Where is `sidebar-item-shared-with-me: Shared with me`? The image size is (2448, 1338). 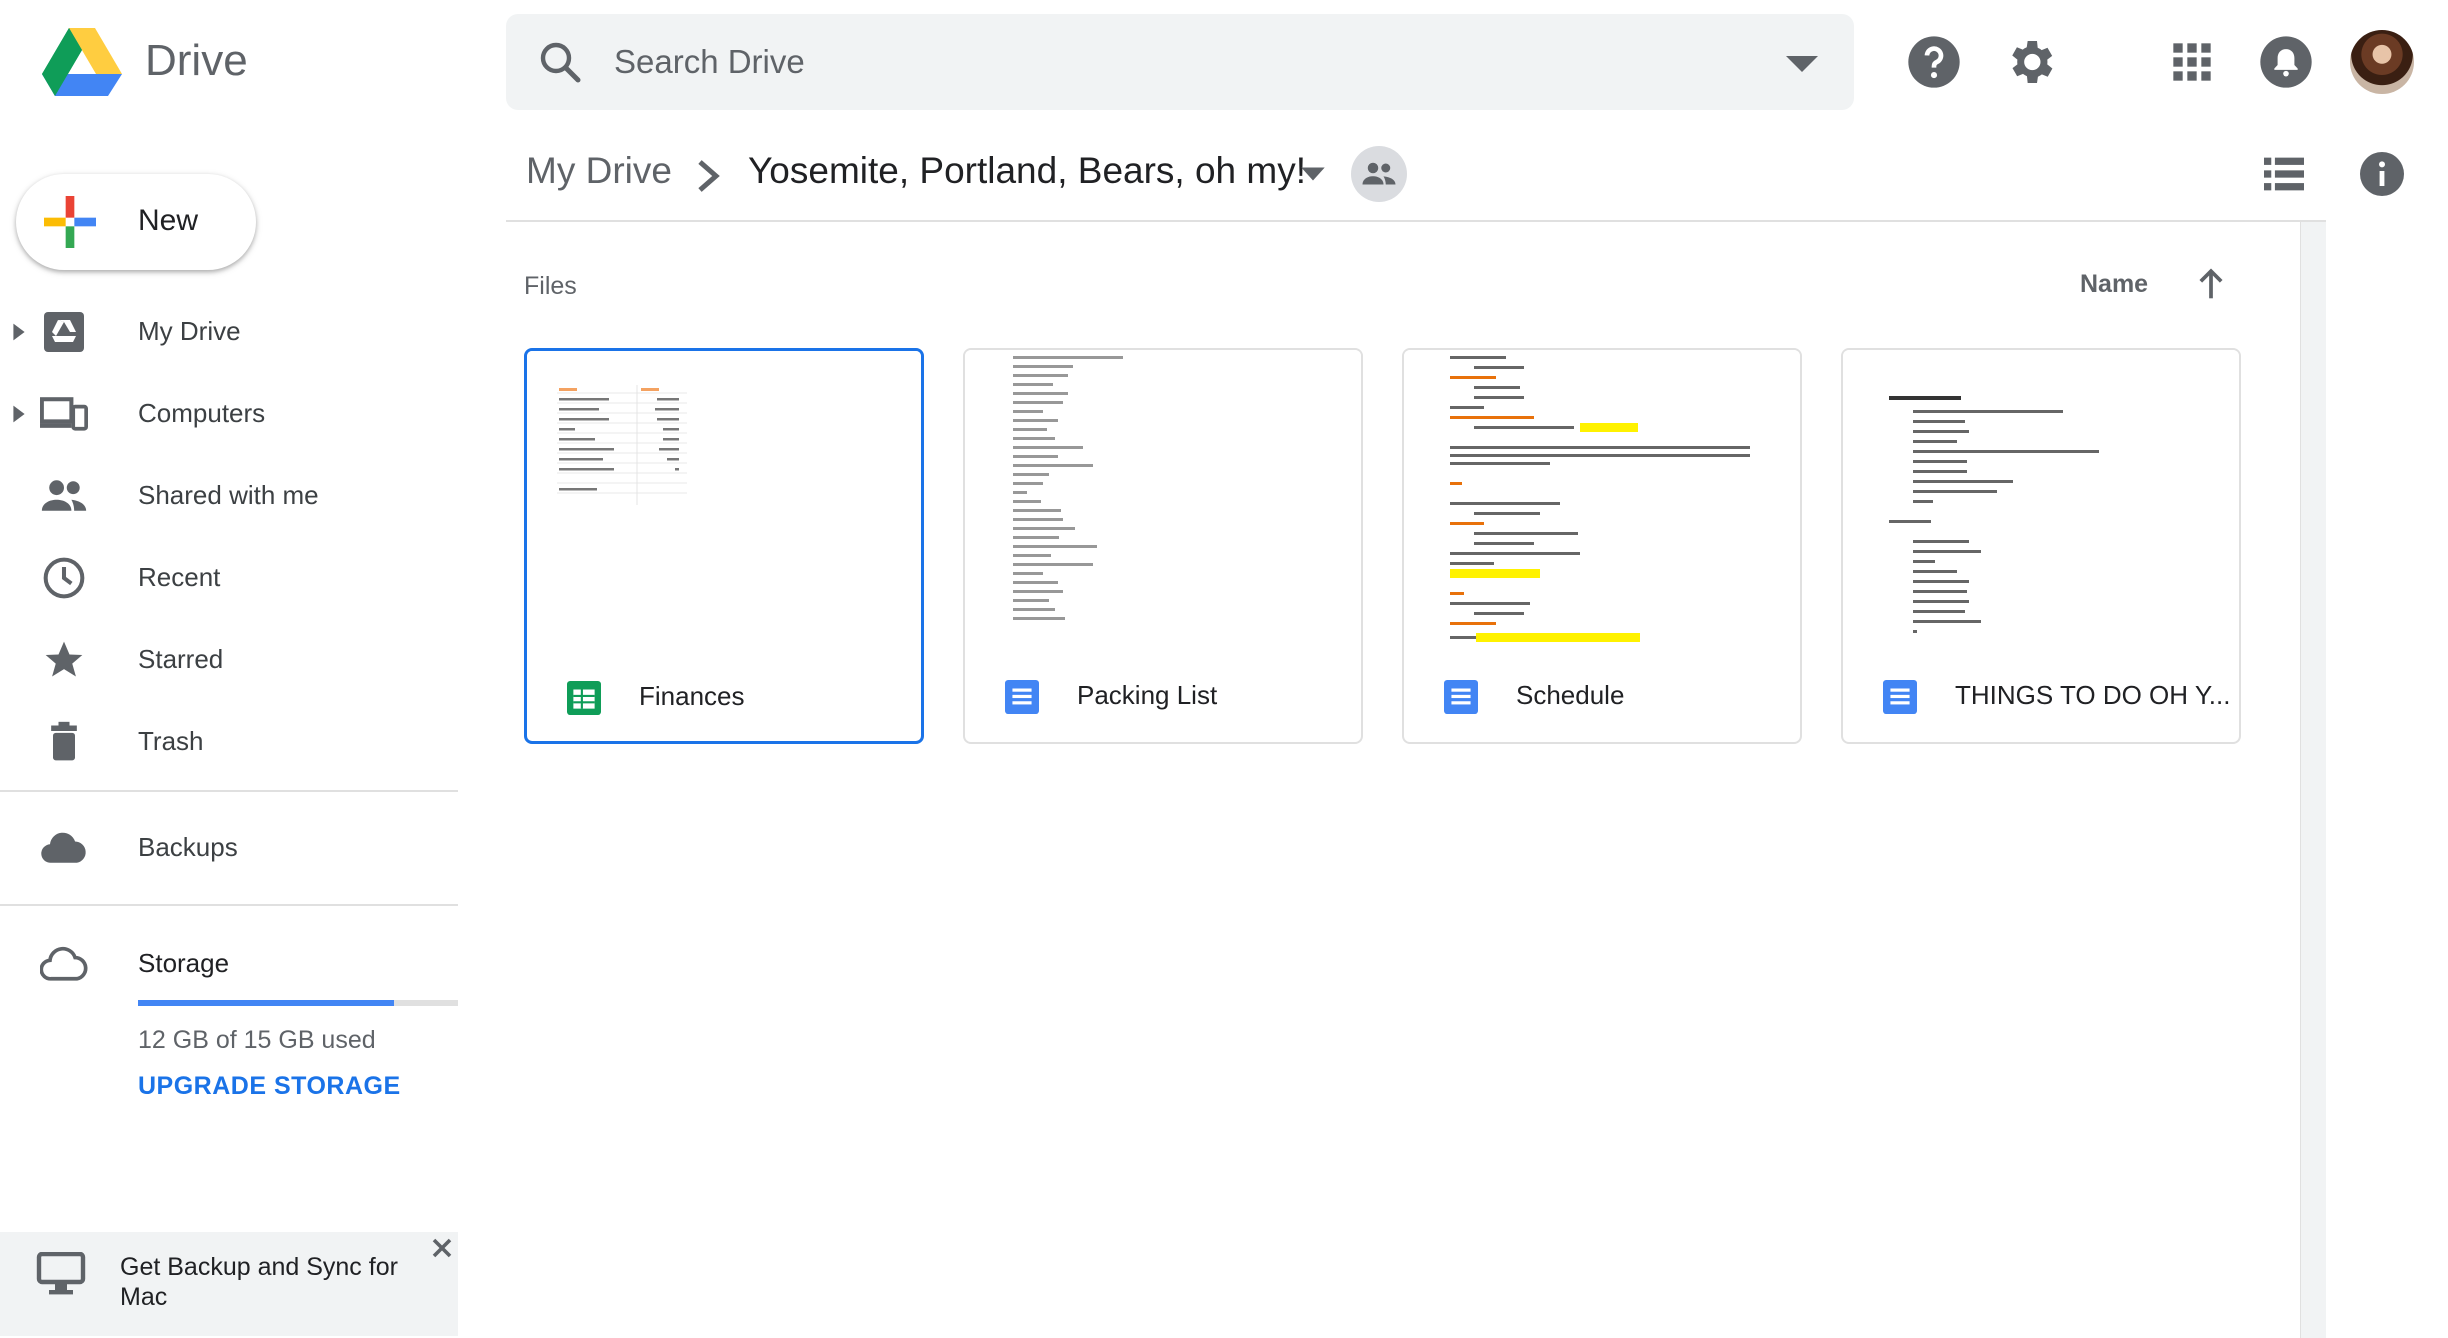 sidebar-item-shared-with-me: Shared with me is located at coordinates (229, 496).